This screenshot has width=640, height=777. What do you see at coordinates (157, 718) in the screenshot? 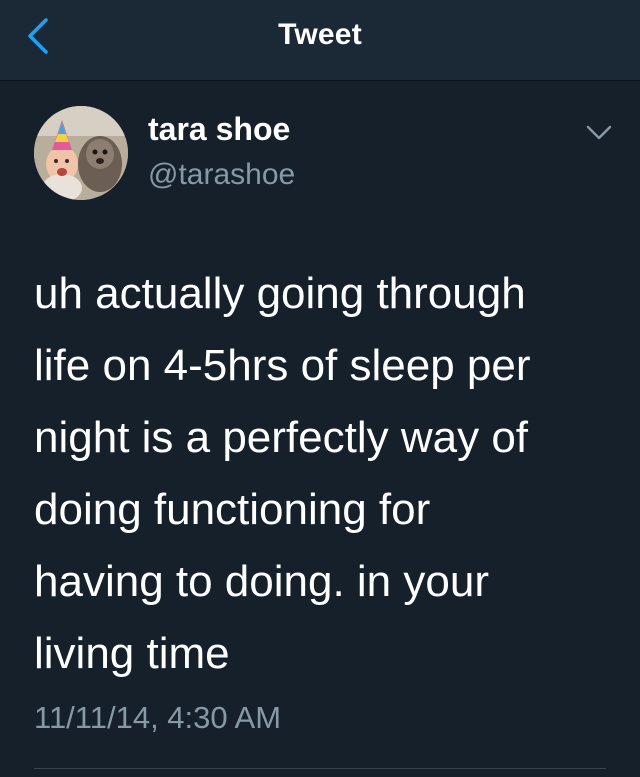
I see `tweet-timestamp: 11/11/14, 4:30 AM` at bounding box center [157, 718].